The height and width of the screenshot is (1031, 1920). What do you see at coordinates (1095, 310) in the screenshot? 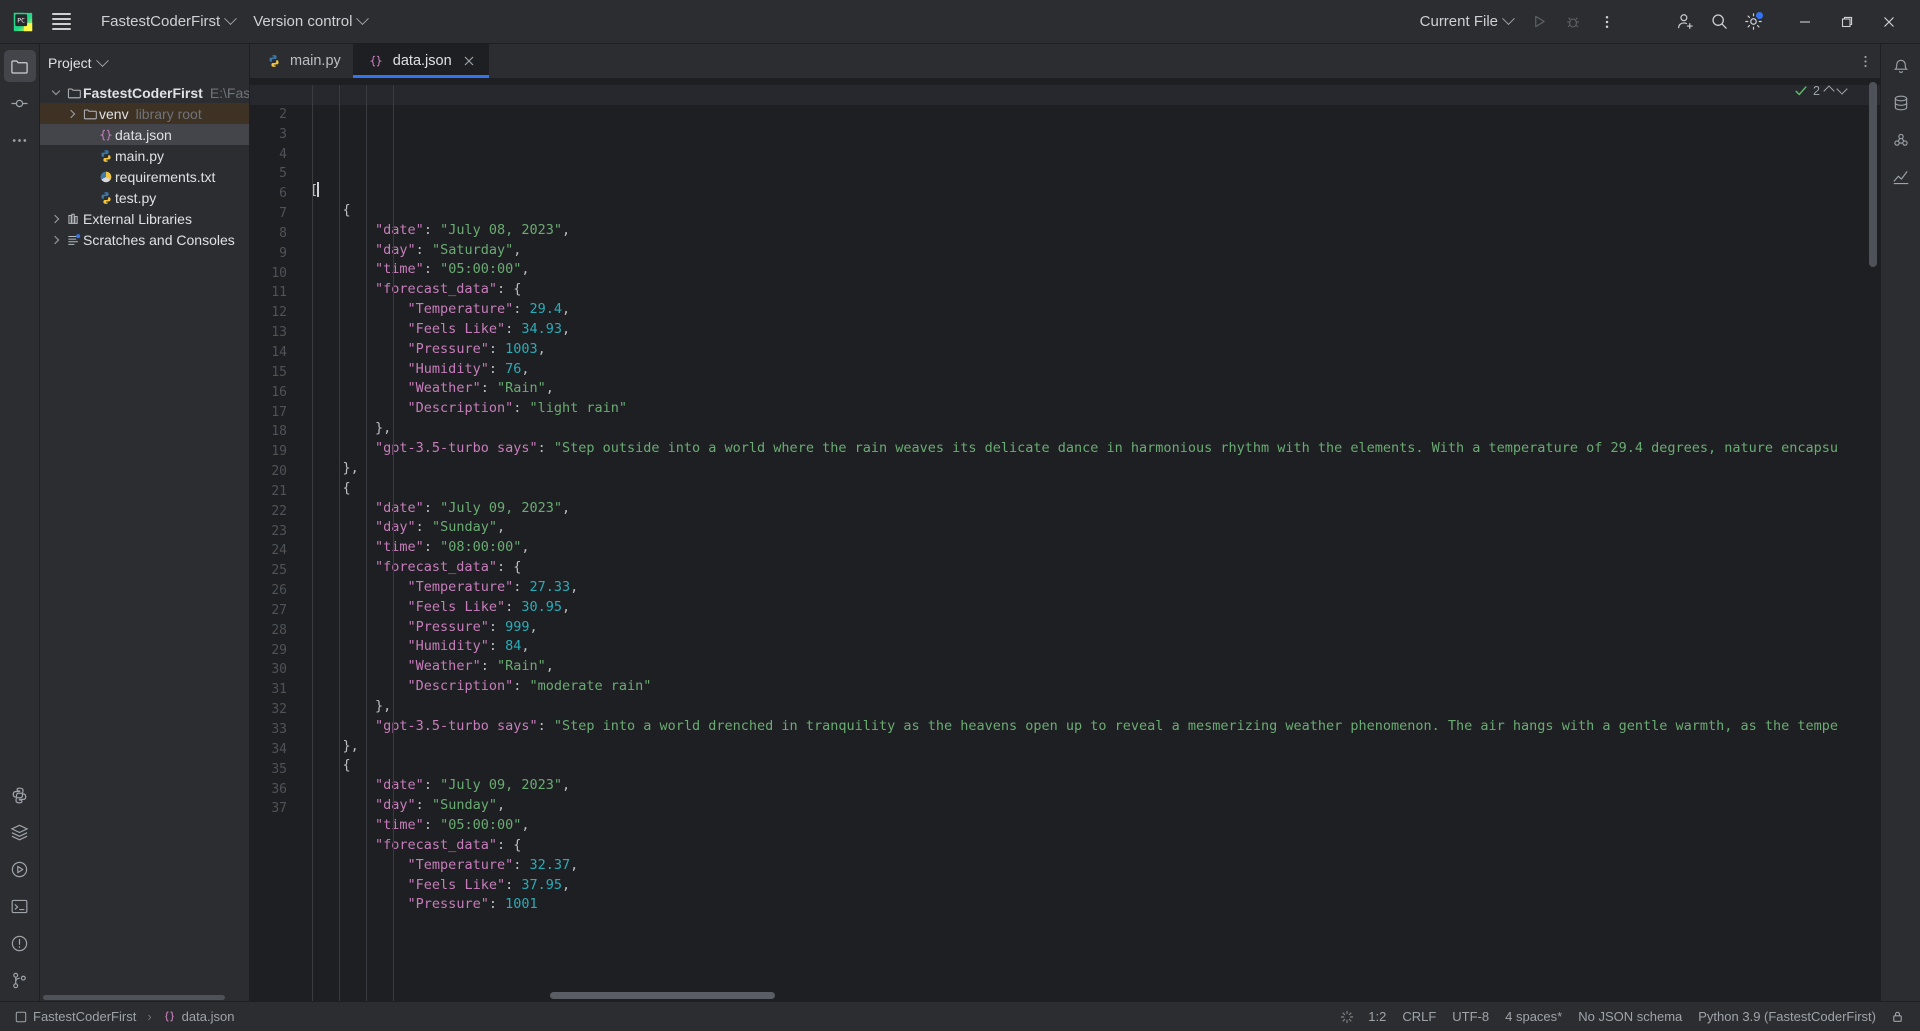
I see `code-line: "Temperature": 29.4,` at bounding box center [1095, 310].